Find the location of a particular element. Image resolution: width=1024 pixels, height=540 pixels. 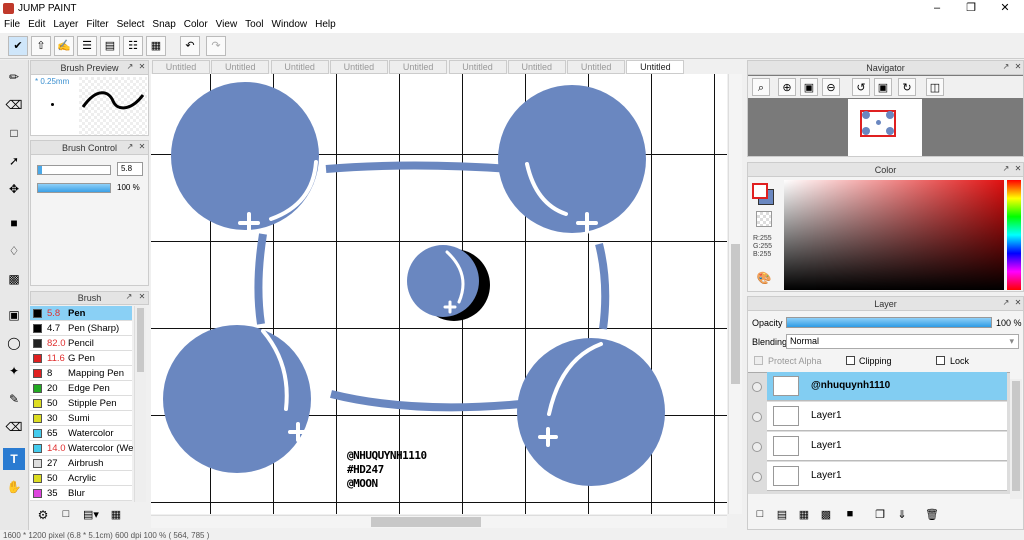

brush-properties-icon: ▦ is located at coordinates (116, 516).